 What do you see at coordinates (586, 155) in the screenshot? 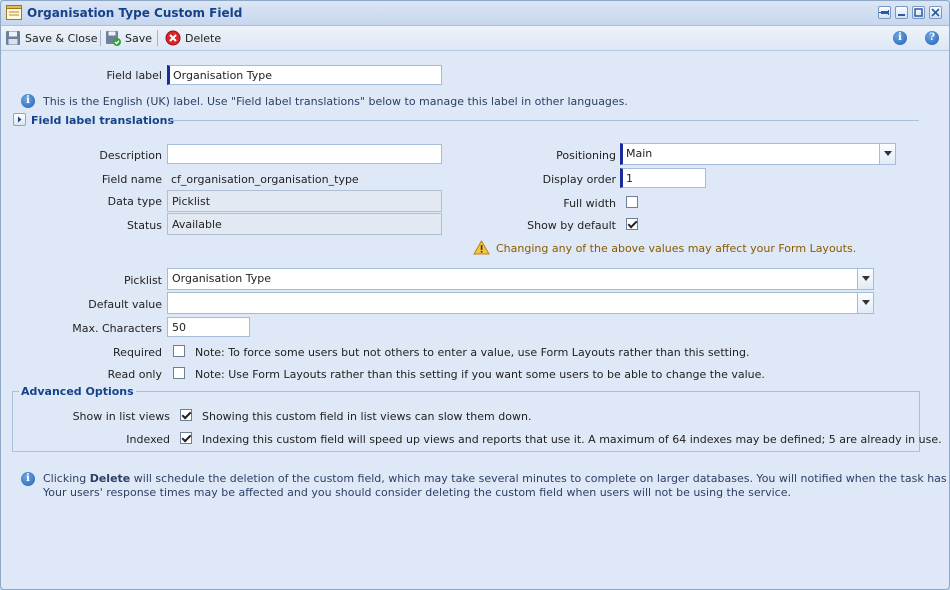
I see `positioning-label: Positioning` at bounding box center [586, 155].